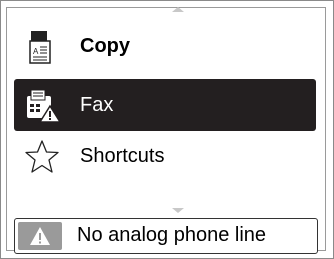 The width and height of the screenshot is (334, 259). I want to click on status-text: No analog phone line, so click(172, 235).